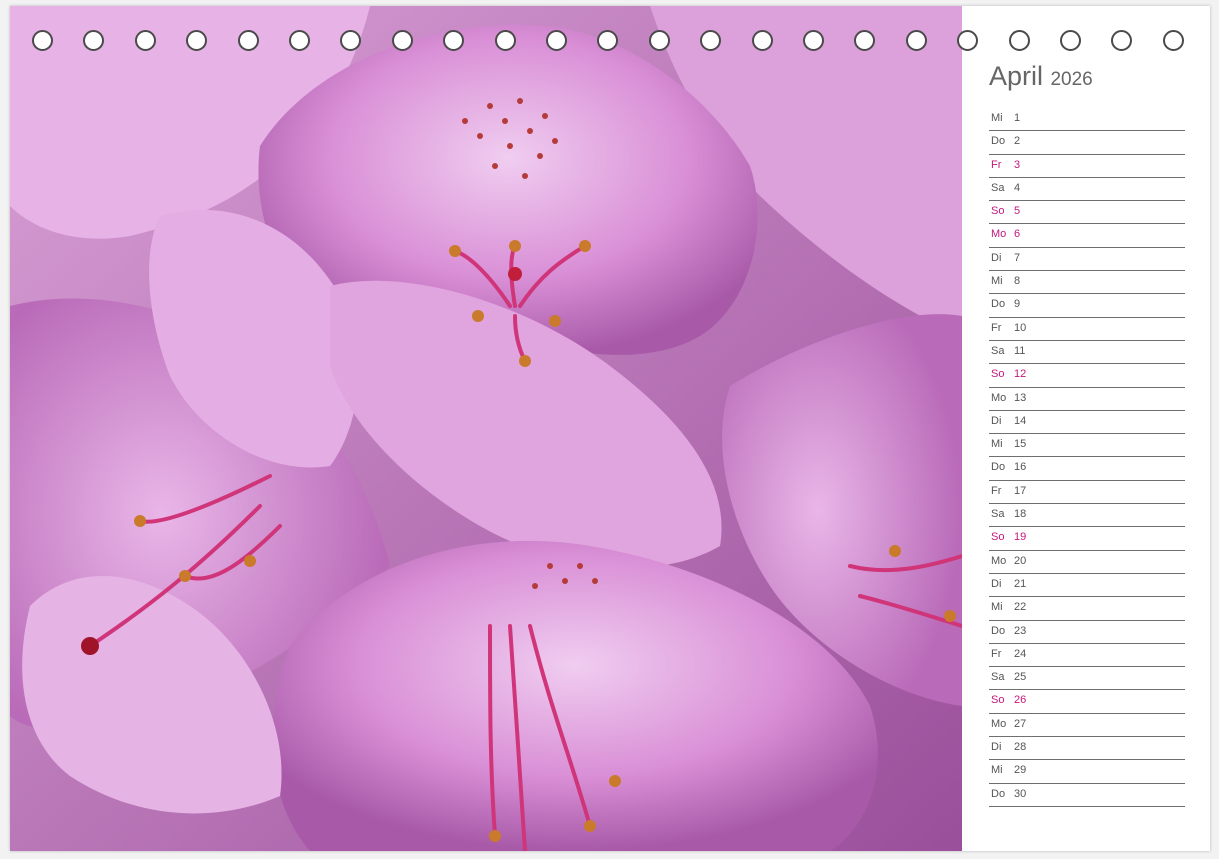 This screenshot has height=859, width=1219. Describe the element at coordinates (1041, 76) in the screenshot. I see `month-heading: April 2026` at that location.